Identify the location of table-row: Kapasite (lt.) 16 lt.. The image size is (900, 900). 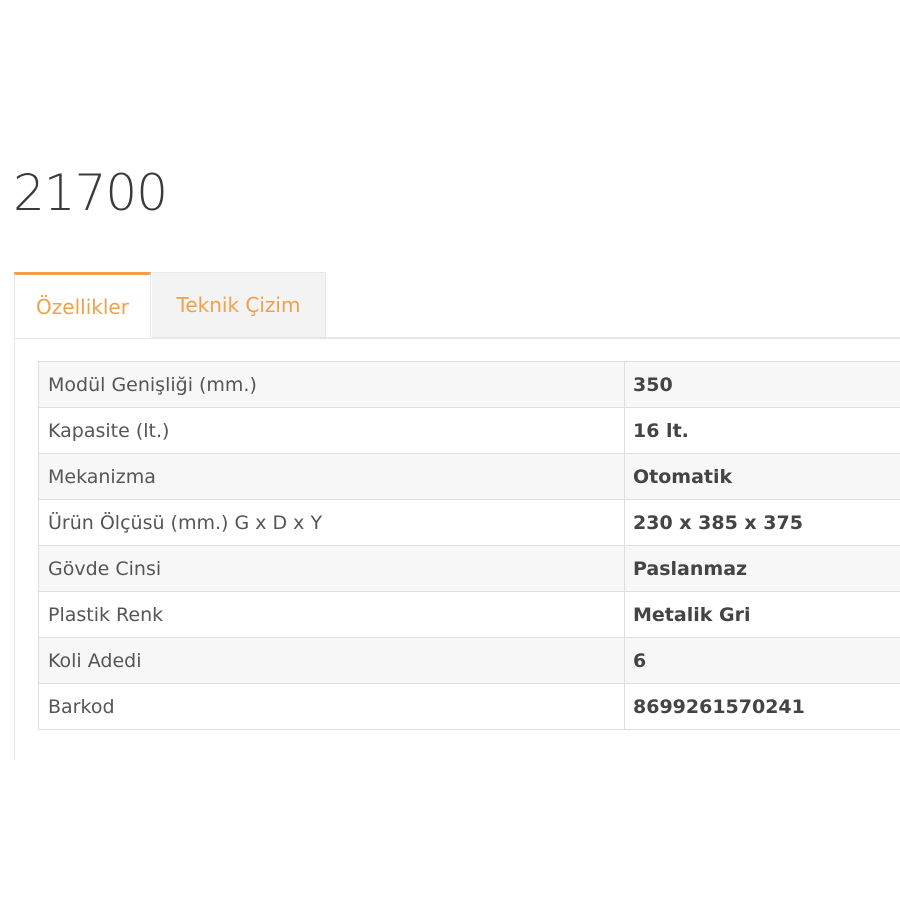
(469, 430).